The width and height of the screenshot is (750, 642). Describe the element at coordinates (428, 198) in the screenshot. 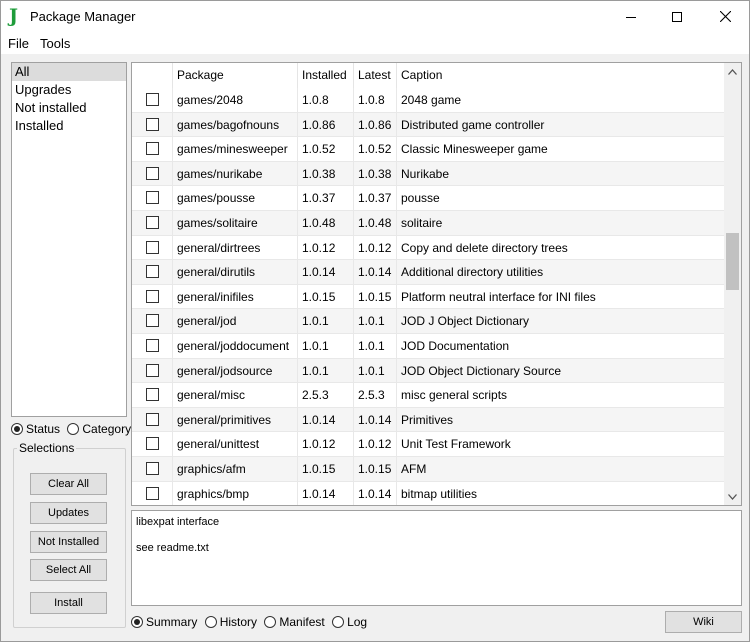

I see `table-row: games/pousse 1.0.37 1.0.37 pousse` at that location.